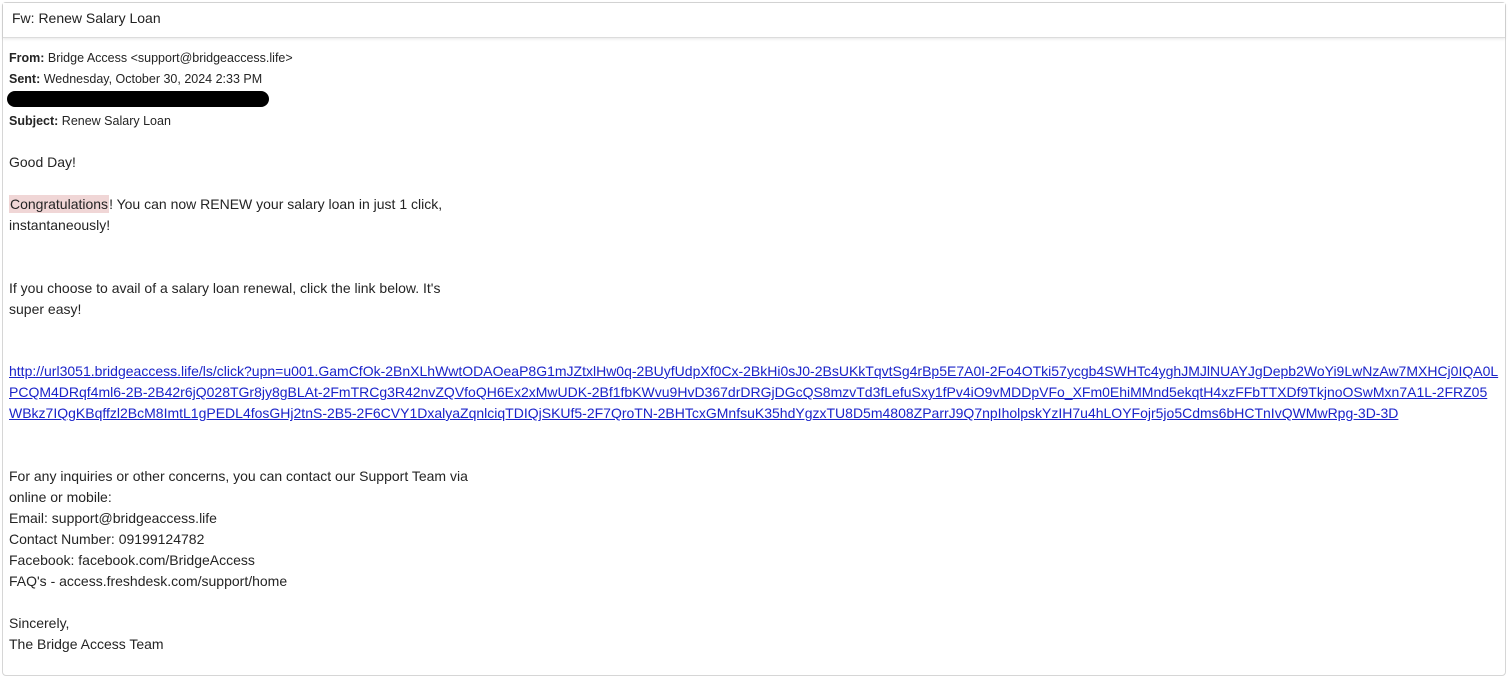 This screenshot has height=680, width=1510. Describe the element at coordinates (39, 623) in the screenshot. I see `signoff: Sincerely,` at that location.